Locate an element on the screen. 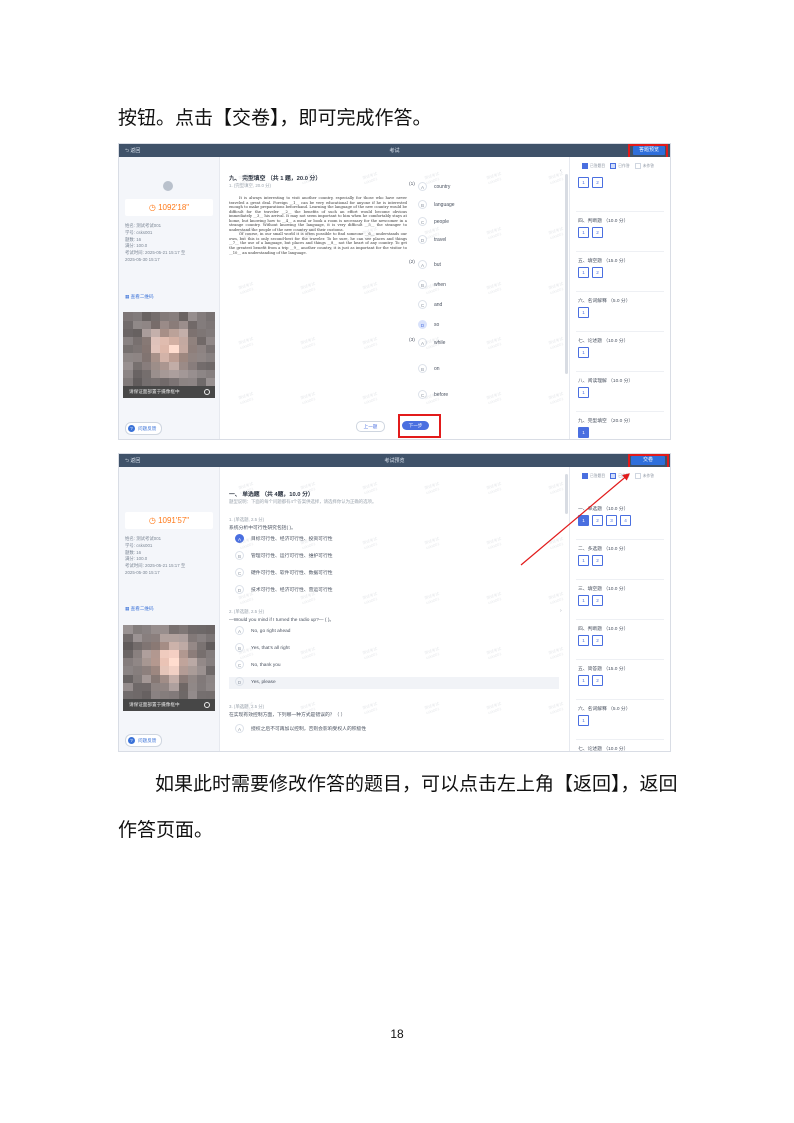 The image size is (794, 1123). option-text: Yes, that’s all right is located at coordinates (270, 648).